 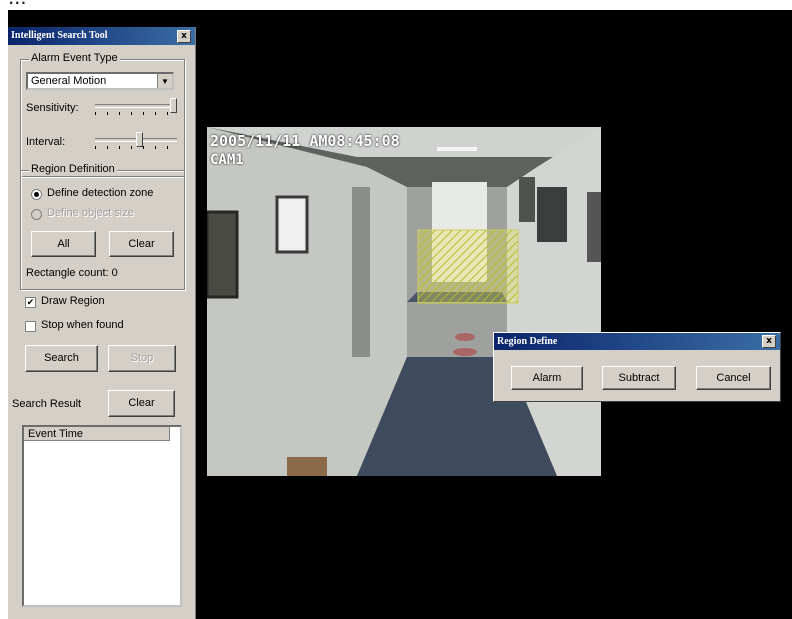 What do you see at coordinates (136, 147) in the screenshot?
I see `interval-ticks` at bounding box center [136, 147].